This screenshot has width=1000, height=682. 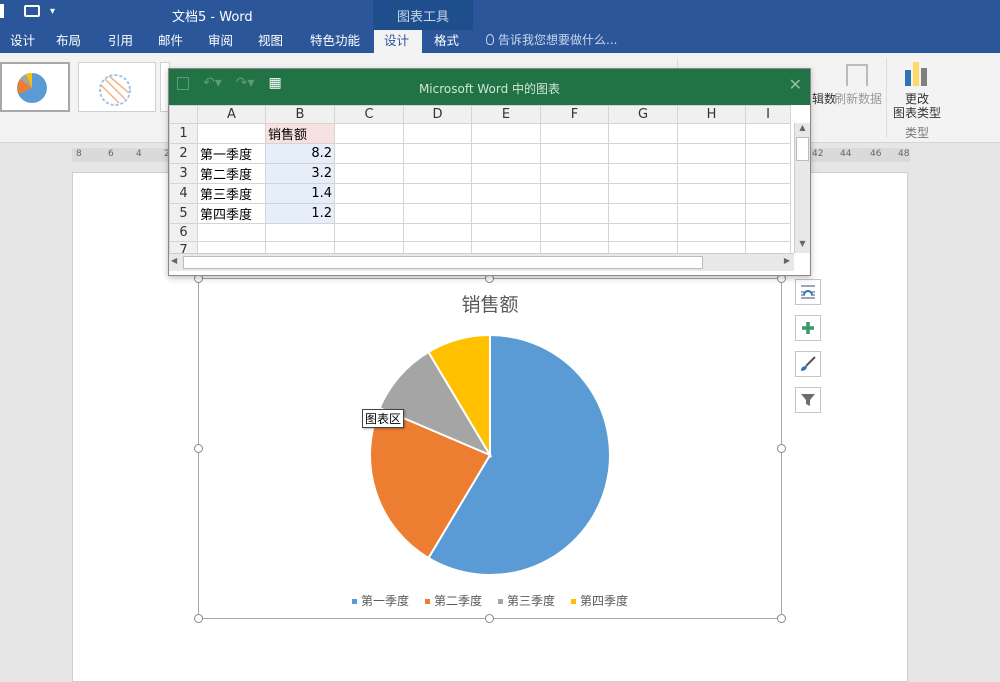 I want to click on tab-references: 引用, so click(x=120, y=41).